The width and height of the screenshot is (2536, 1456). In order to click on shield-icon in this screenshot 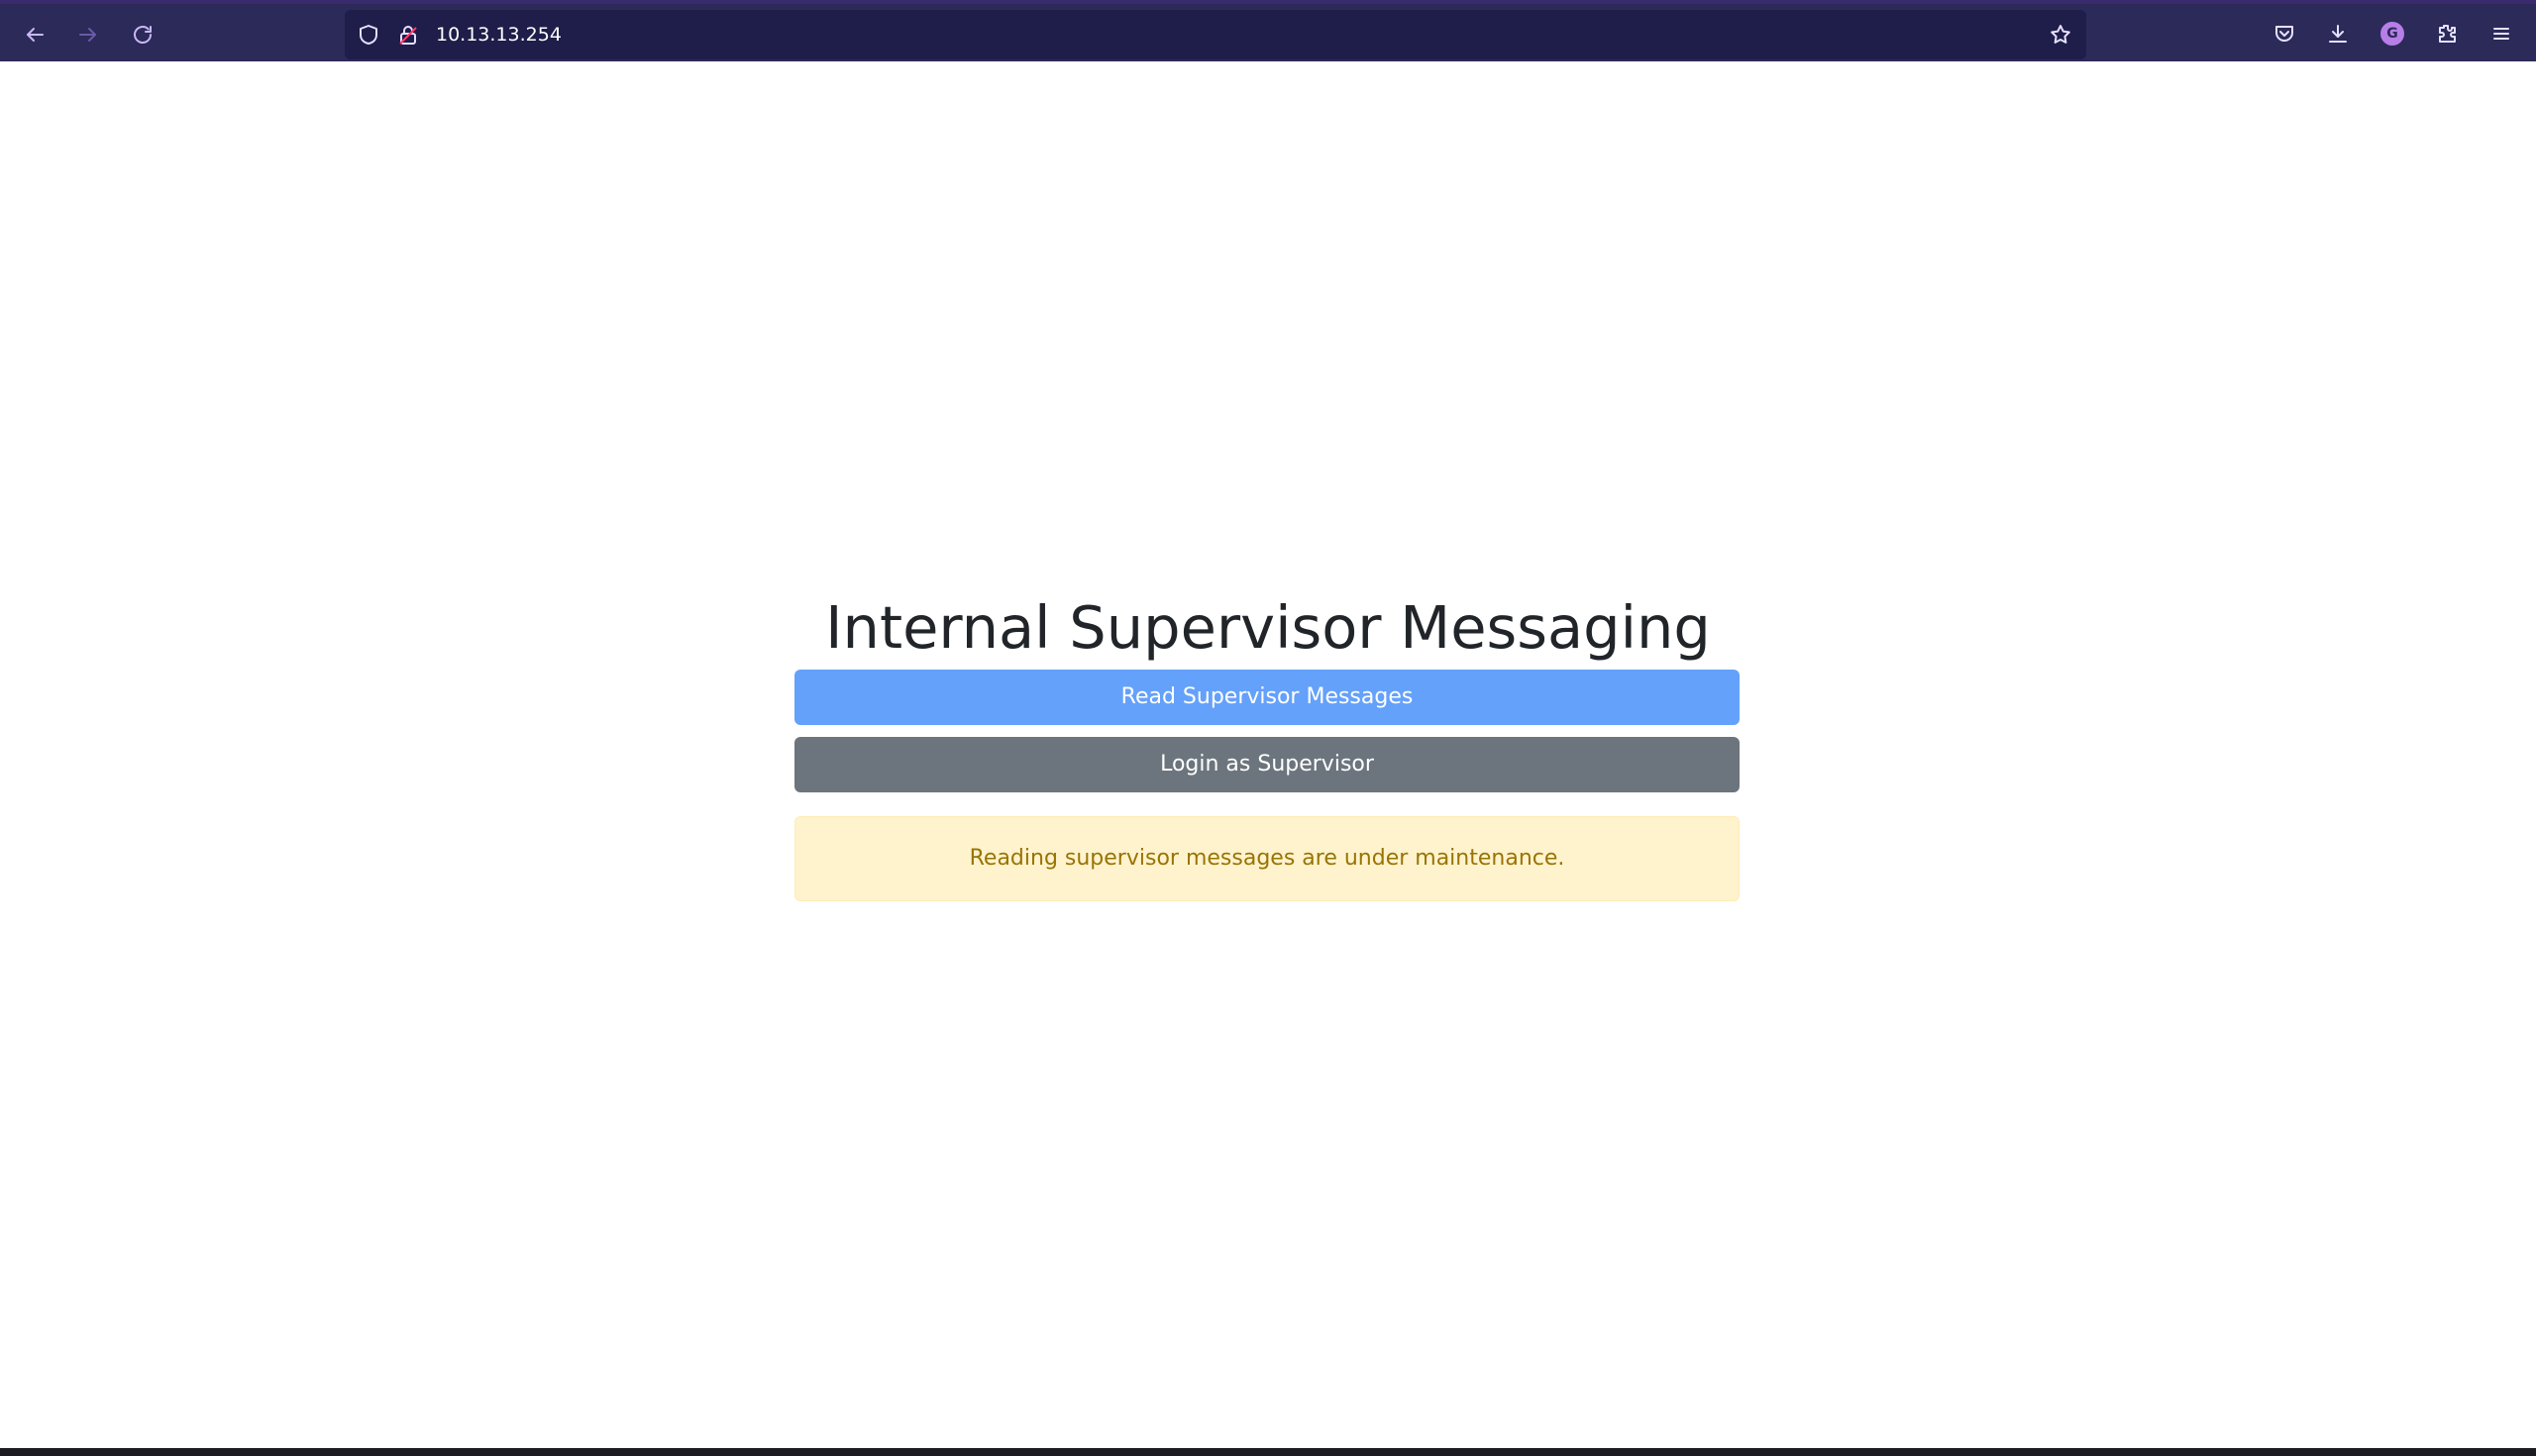, I will do `click(368, 35)`.